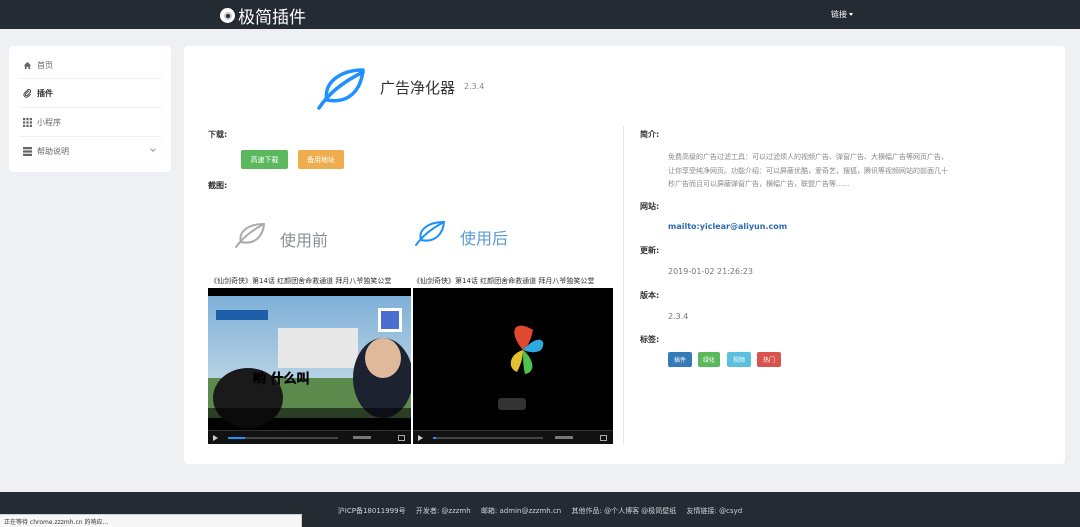 Image resolution: width=1080 pixels, height=527 pixels. I want to click on list-icon, so click(27, 151).